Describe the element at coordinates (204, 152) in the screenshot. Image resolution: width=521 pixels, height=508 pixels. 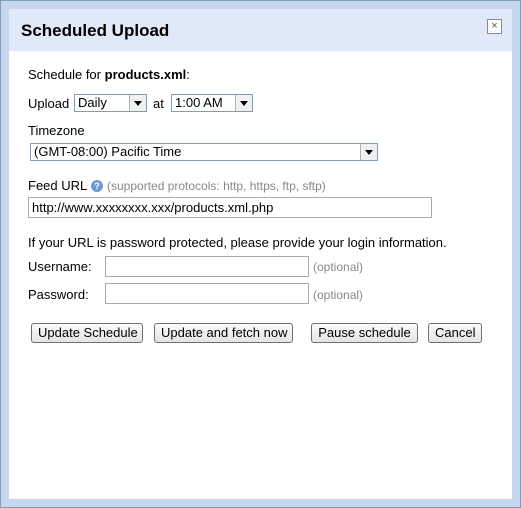
I see `timezone-select: (GMT-08:00) Pacific Time` at that location.